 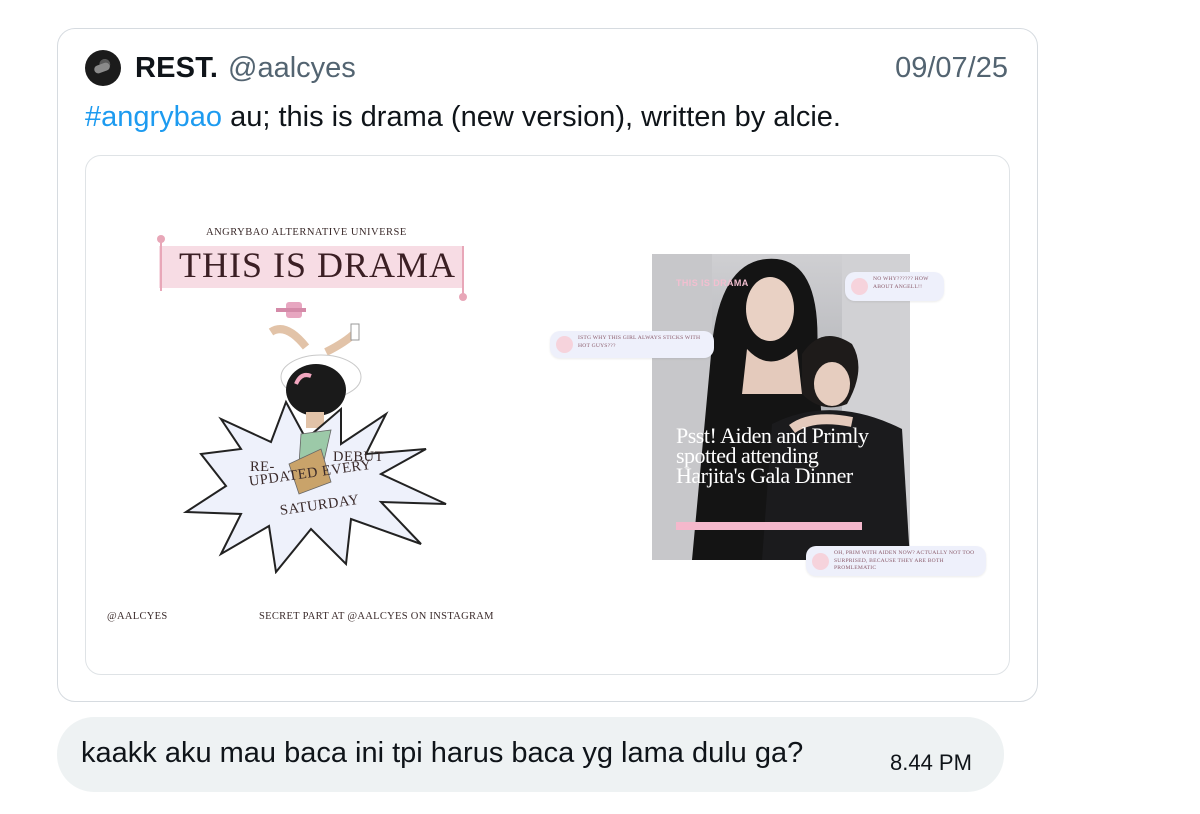 What do you see at coordinates (951, 68) in the screenshot?
I see `tweet-date: 09/07/25` at bounding box center [951, 68].